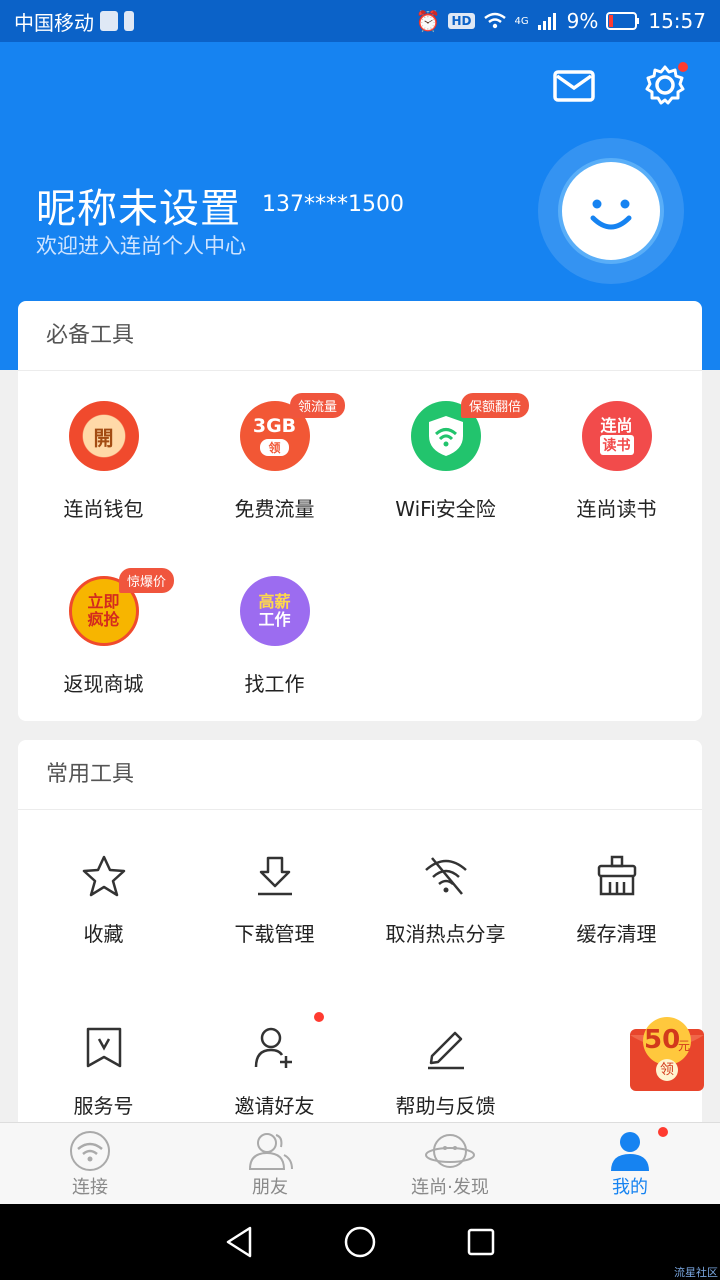 The image size is (720, 1280). What do you see at coordinates (521, 21) in the screenshot?
I see `network-type: 4G` at bounding box center [521, 21].